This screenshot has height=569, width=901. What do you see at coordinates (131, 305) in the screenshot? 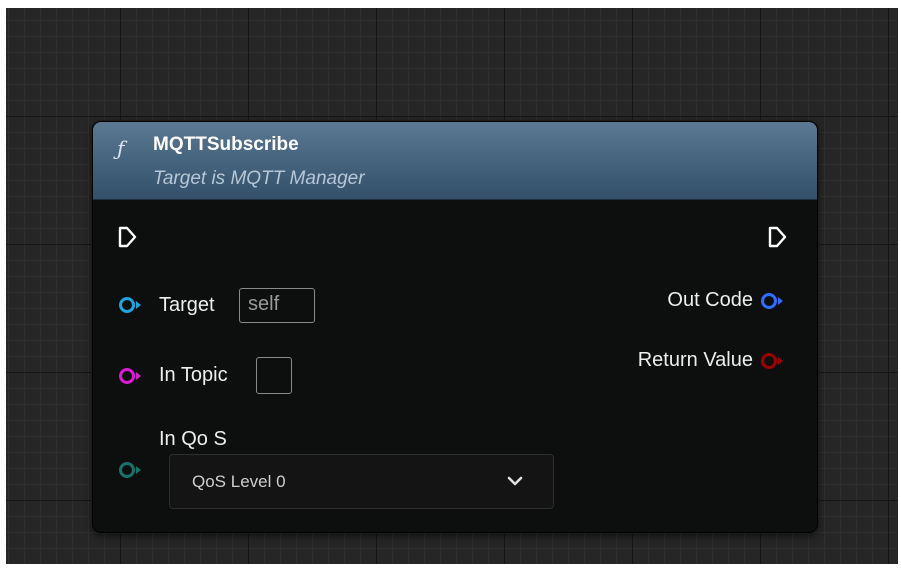
I see `target-pin-icon` at bounding box center [131, 305].